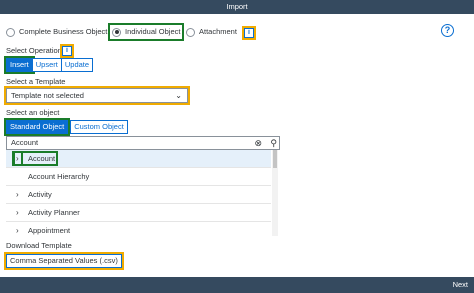 This screenshot has width=474, height=293. Describe the element at coordinates (59, 176) in the screenshot. I see `tree-row-label: Account Hierarchy` at that location.